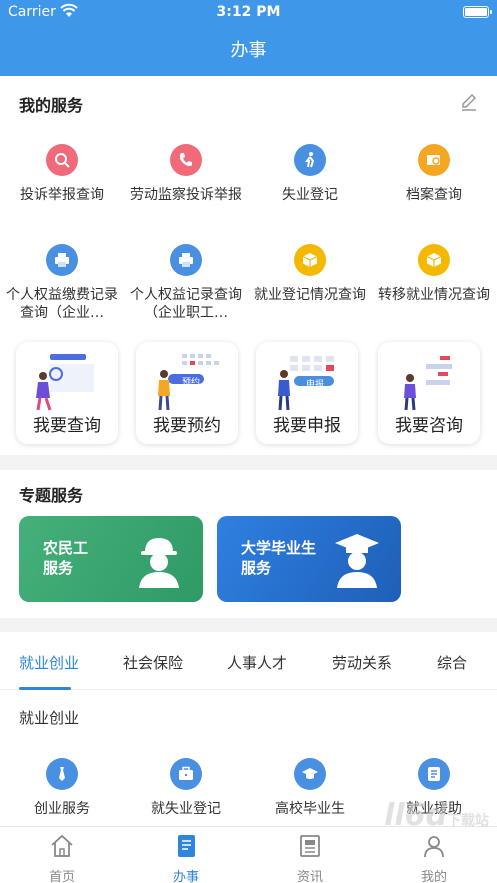 This screenshot has height=883, width=497. Describe the element at coordinates (111, 559) in the screenshot. I see `migrant-workers-banner: 农民工 服务` at that location.